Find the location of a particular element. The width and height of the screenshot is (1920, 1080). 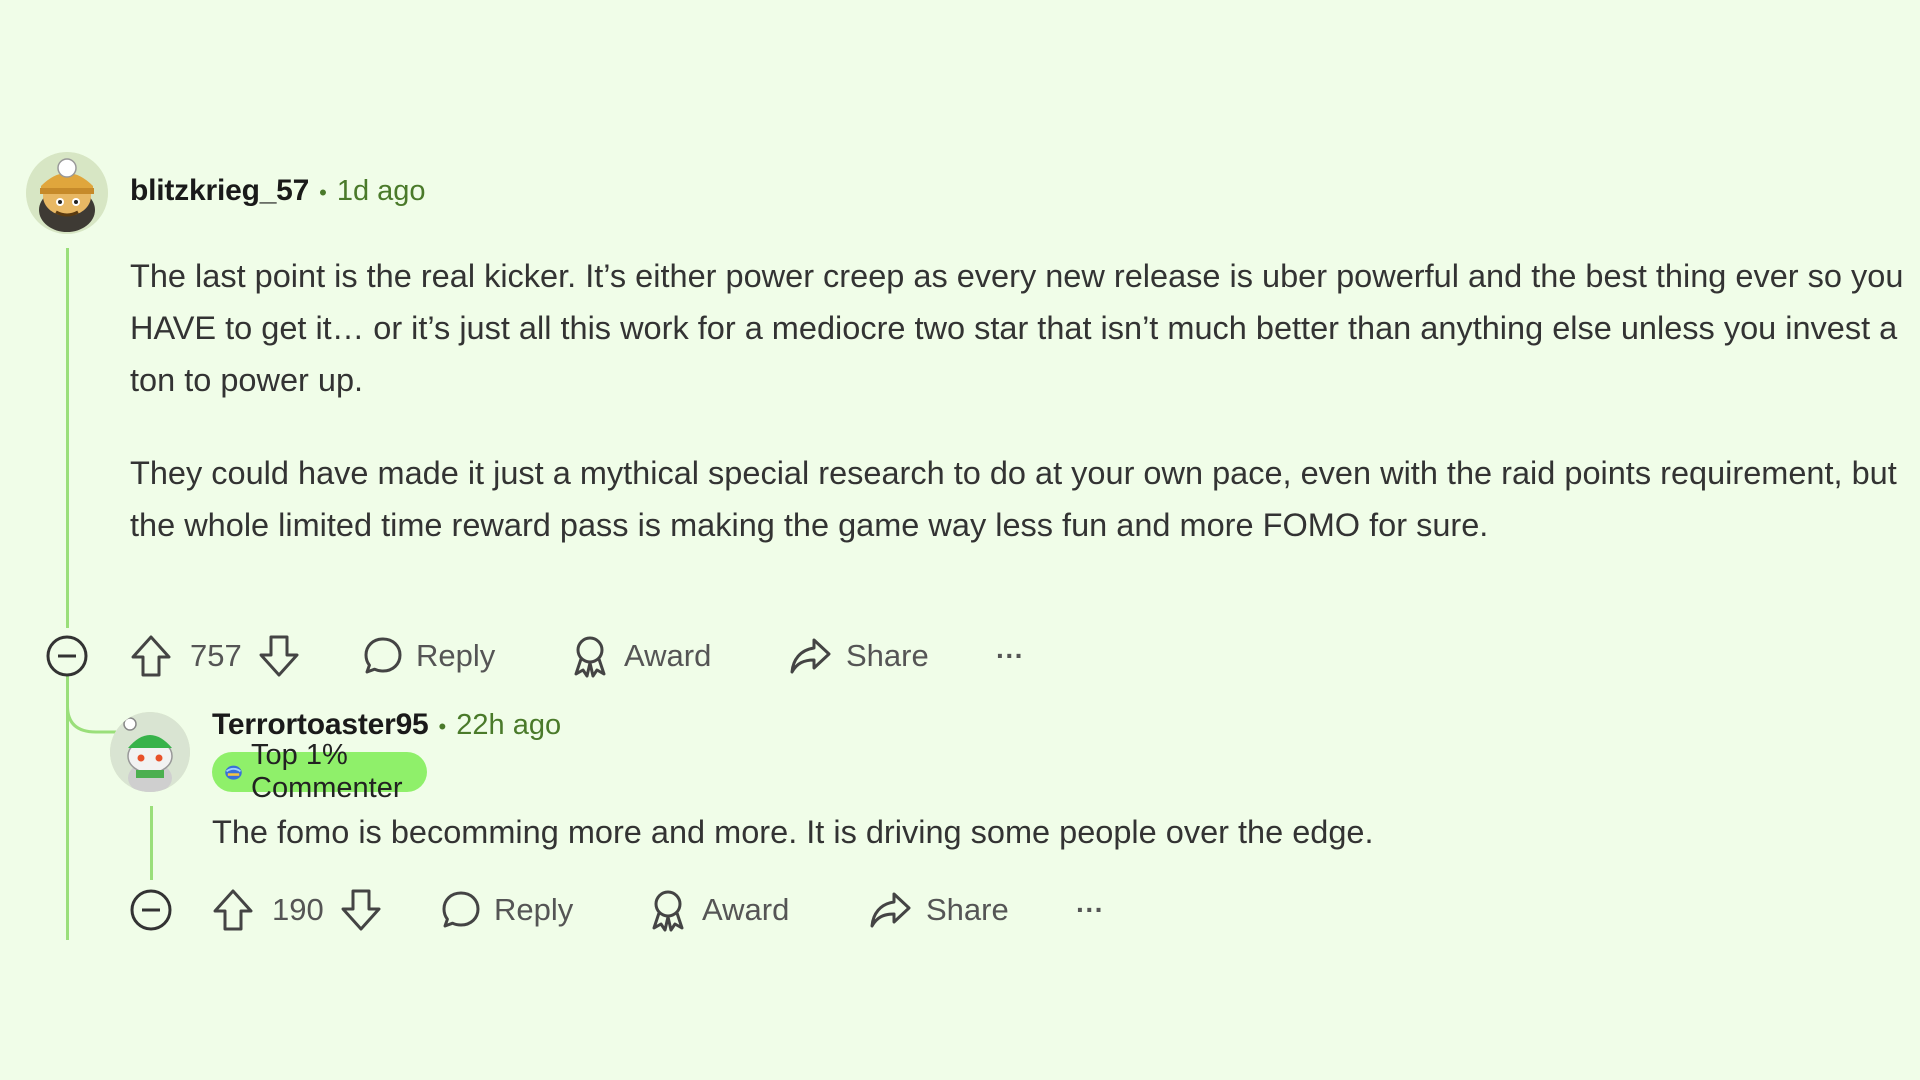

reply-connector is located at coordinates (91, 705).